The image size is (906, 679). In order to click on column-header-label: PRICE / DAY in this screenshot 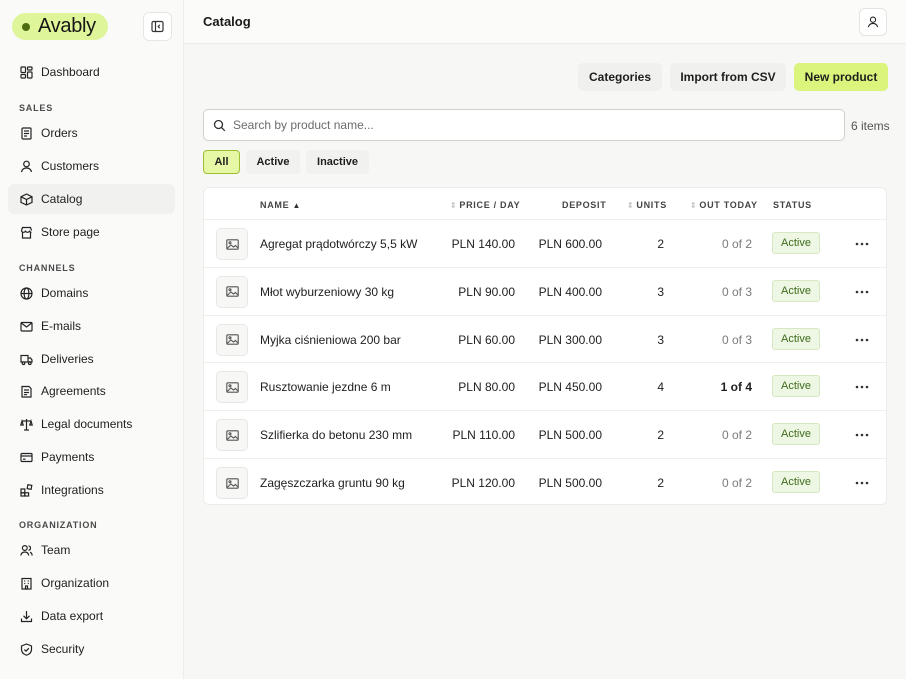, I will do `click(490, 205)`.